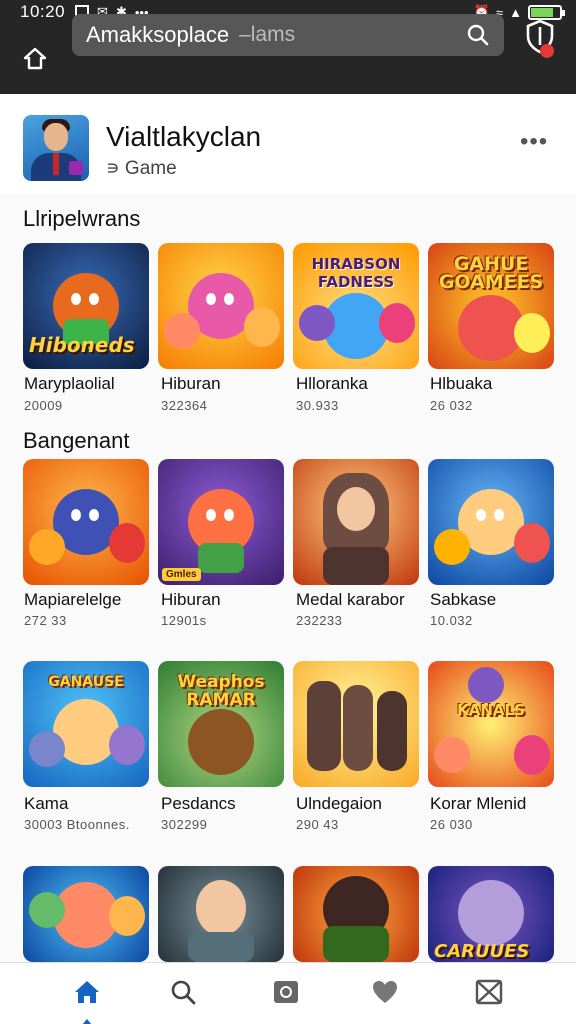  What do you see at coordinates (77, 824) in the screenshot?
I see `game-downloads: 30003 Btoonnes.` at bounding box center [77, 824].